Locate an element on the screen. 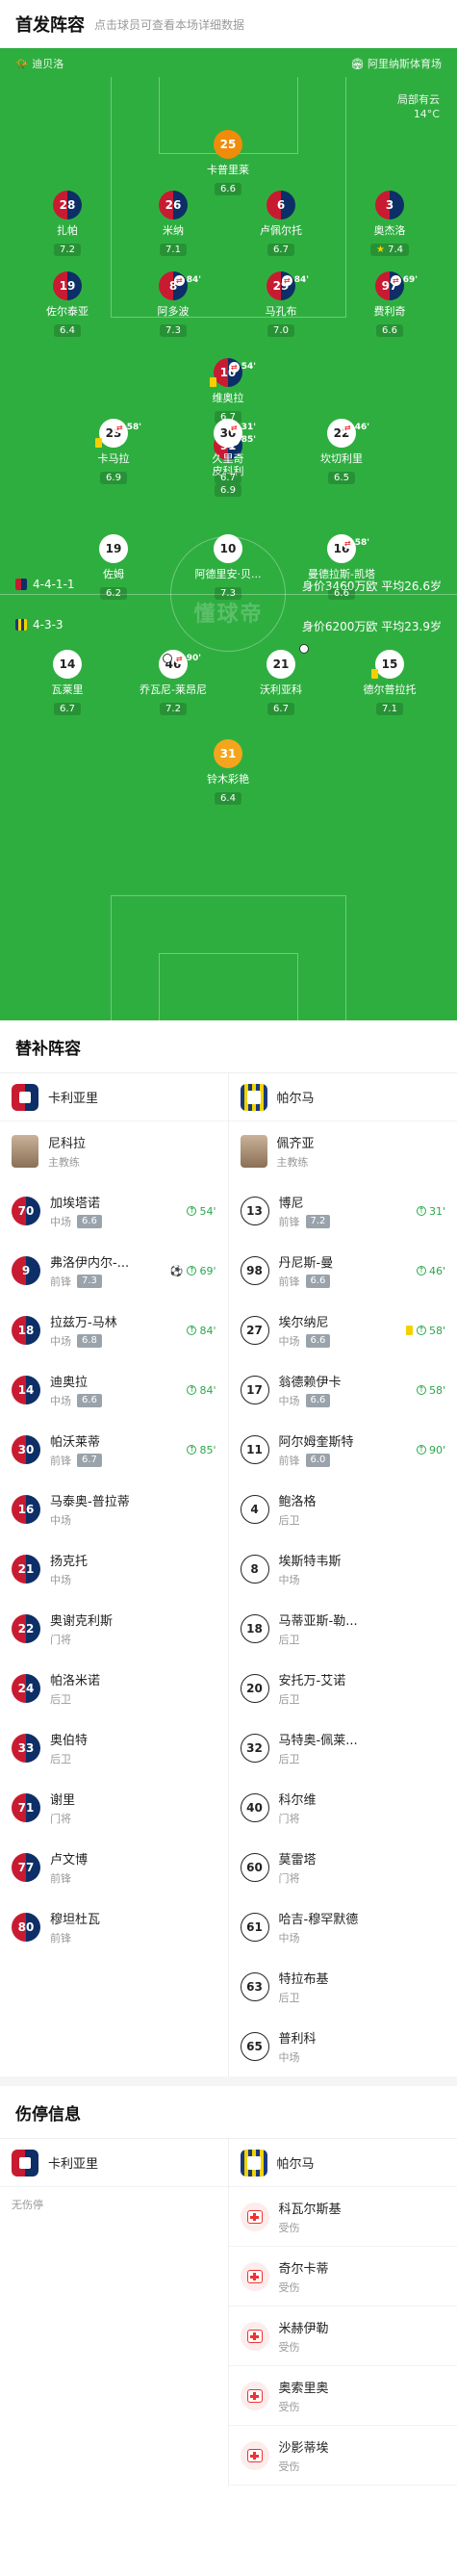 This screenshot has width=457, height=2576. yellow-card-icon is located at coordinates (213, 382).